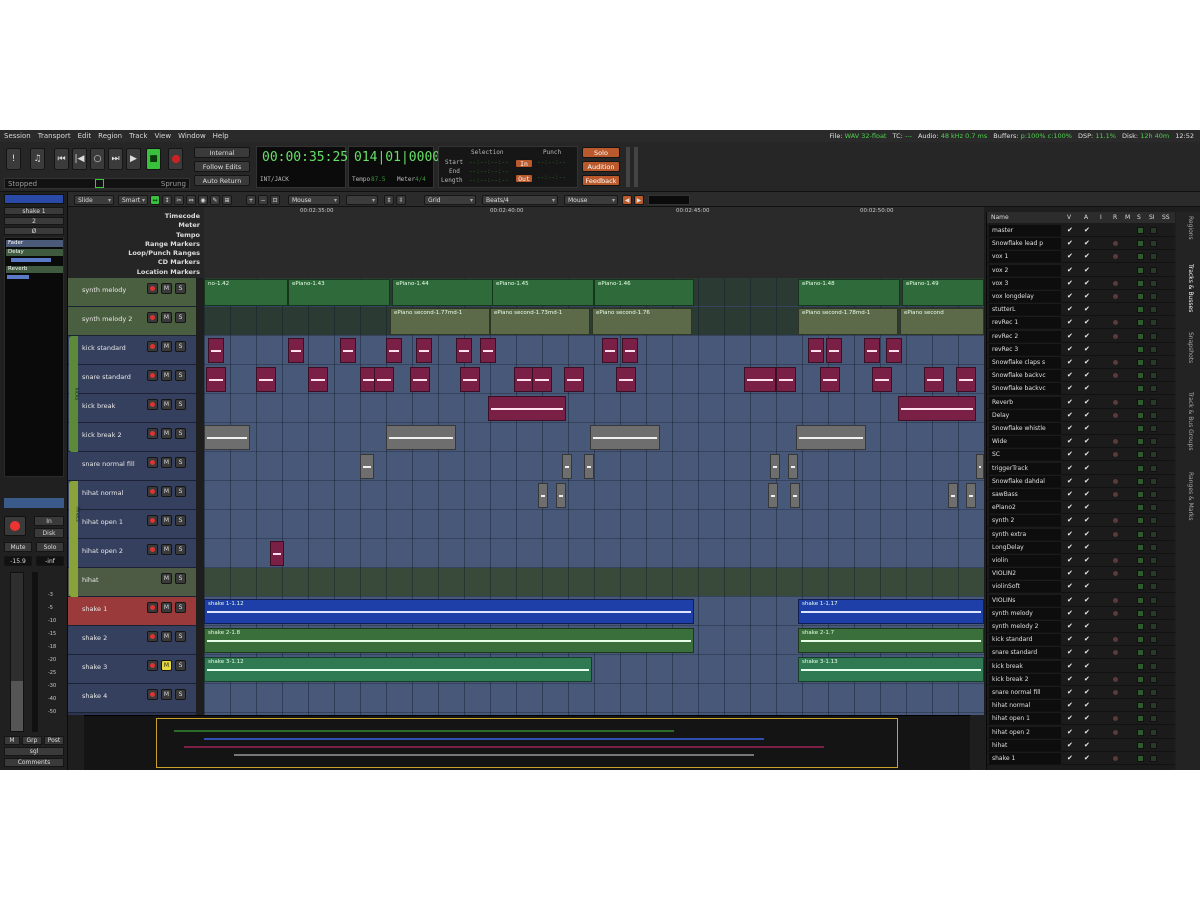 This screenshot has height=900, width=1200. Describe the element at coordinates (1025, 574) in the screenshot. I see `tracklist-name: VIOLIN2` at that location.